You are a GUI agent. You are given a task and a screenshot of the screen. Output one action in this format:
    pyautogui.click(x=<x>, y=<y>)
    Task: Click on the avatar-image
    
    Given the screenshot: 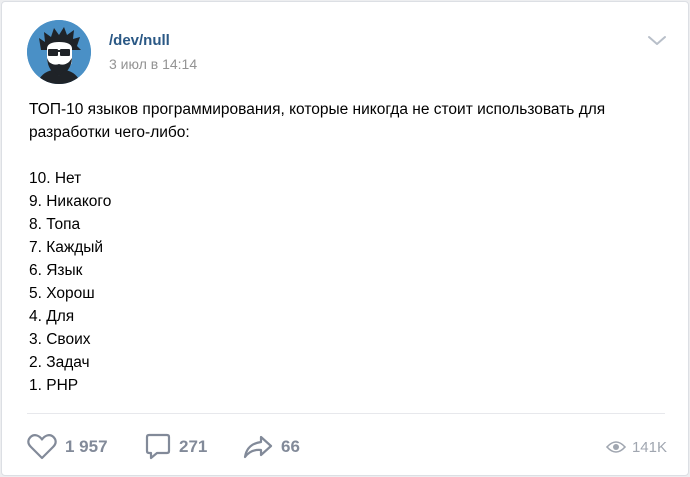 What is the action you would take?
    pyautogui.click(x=59, y=52)
    